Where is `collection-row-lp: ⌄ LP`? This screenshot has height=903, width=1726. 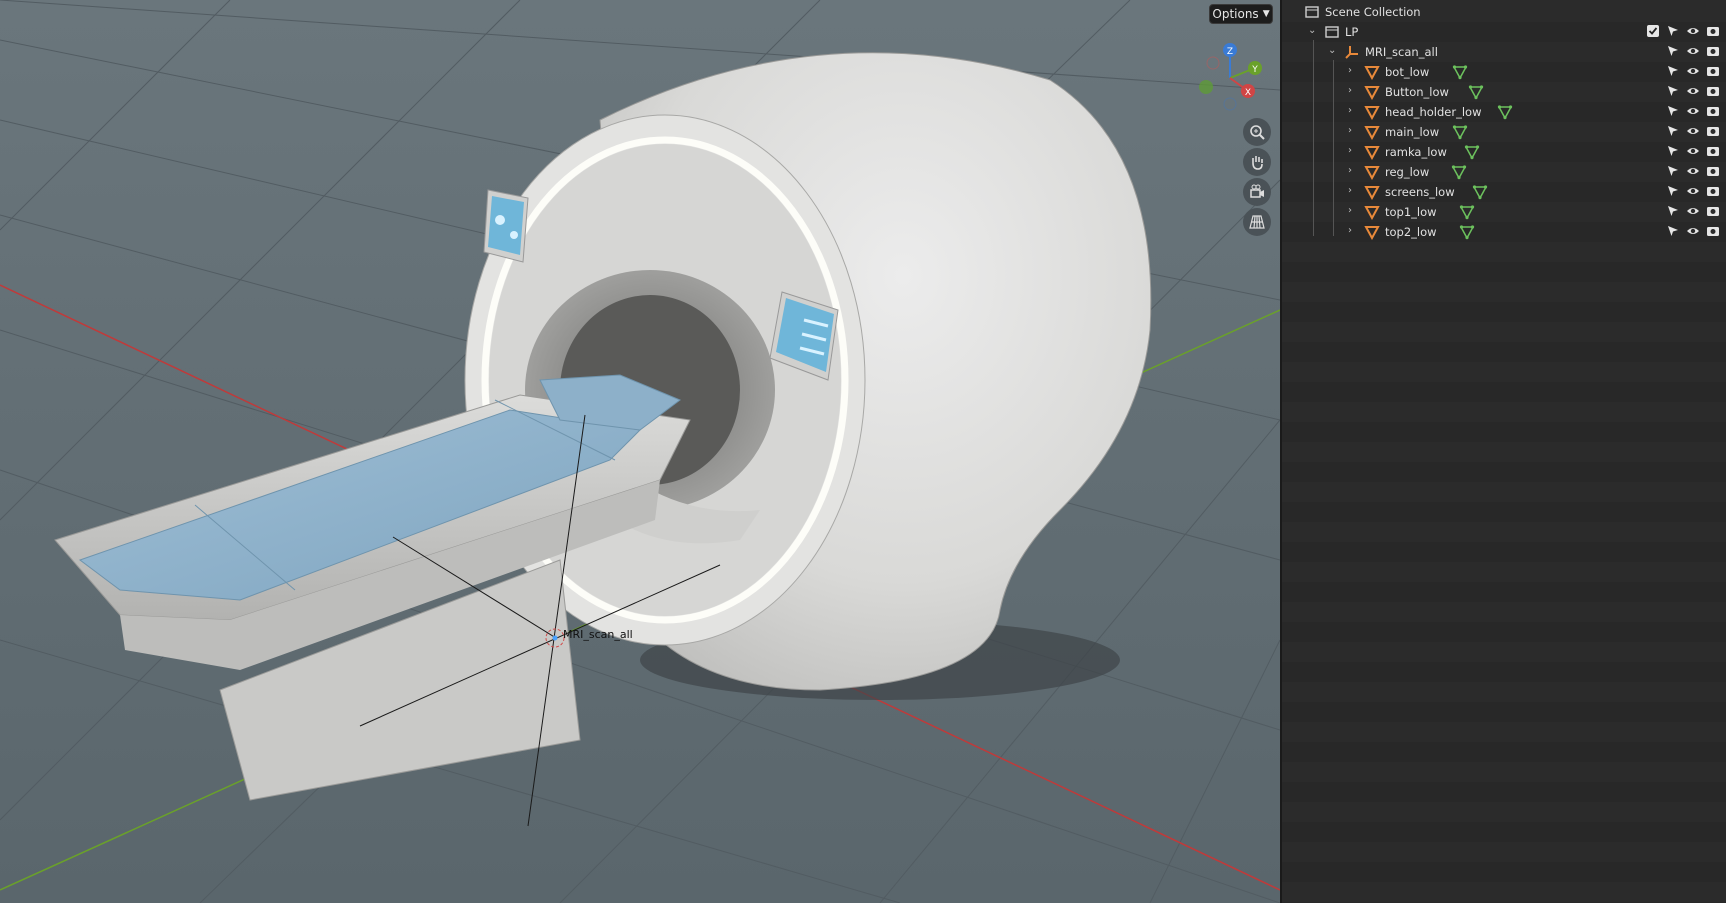
collection-row-lp: ⌄ LP is located at coordinates (1504, 32).